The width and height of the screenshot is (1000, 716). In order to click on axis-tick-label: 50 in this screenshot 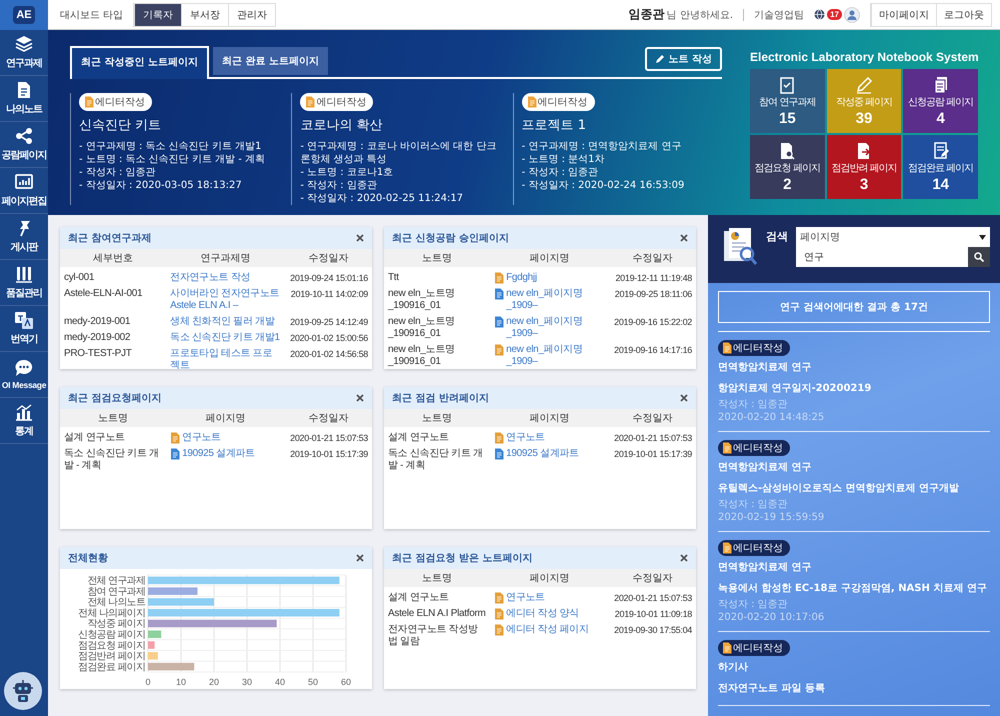, I will do `click(313, 682)`.